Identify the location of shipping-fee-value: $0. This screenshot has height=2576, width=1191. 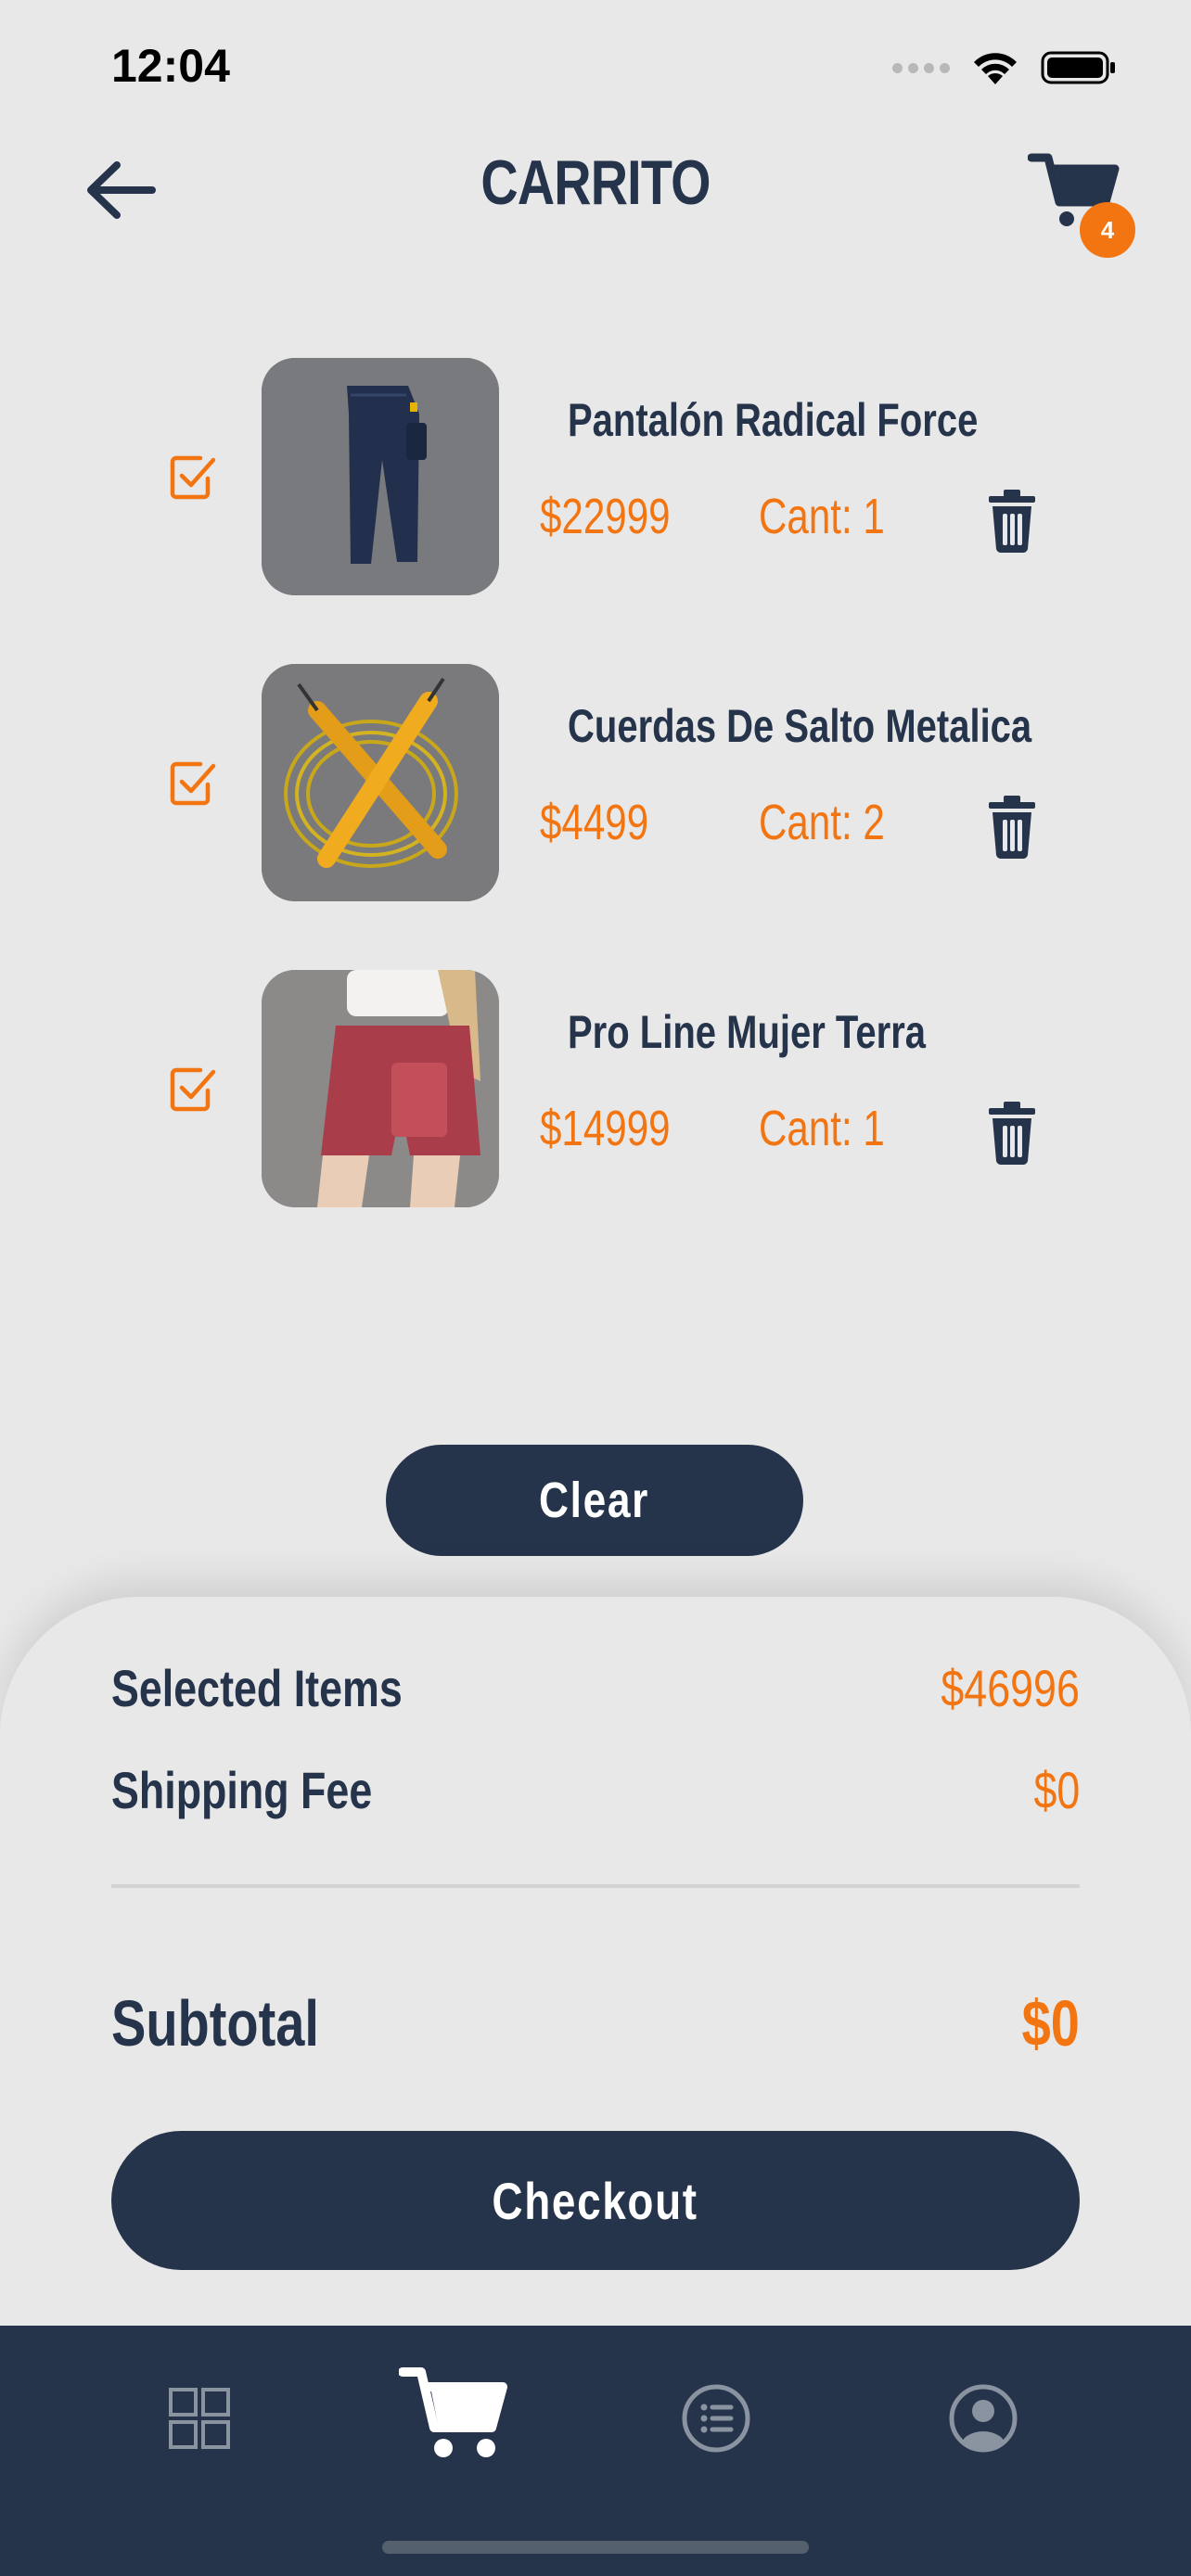
(1056, 1790).